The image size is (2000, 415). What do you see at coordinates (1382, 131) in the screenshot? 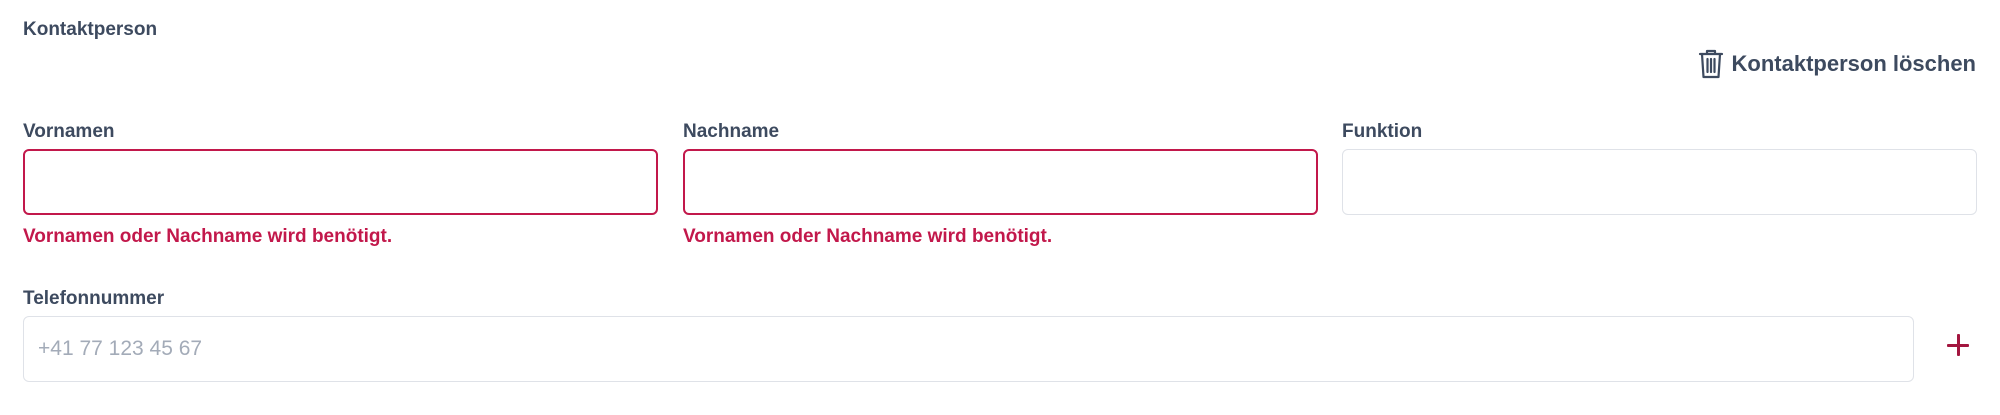
I see `function-label: Funktion` at bounding box center [1382, 131].